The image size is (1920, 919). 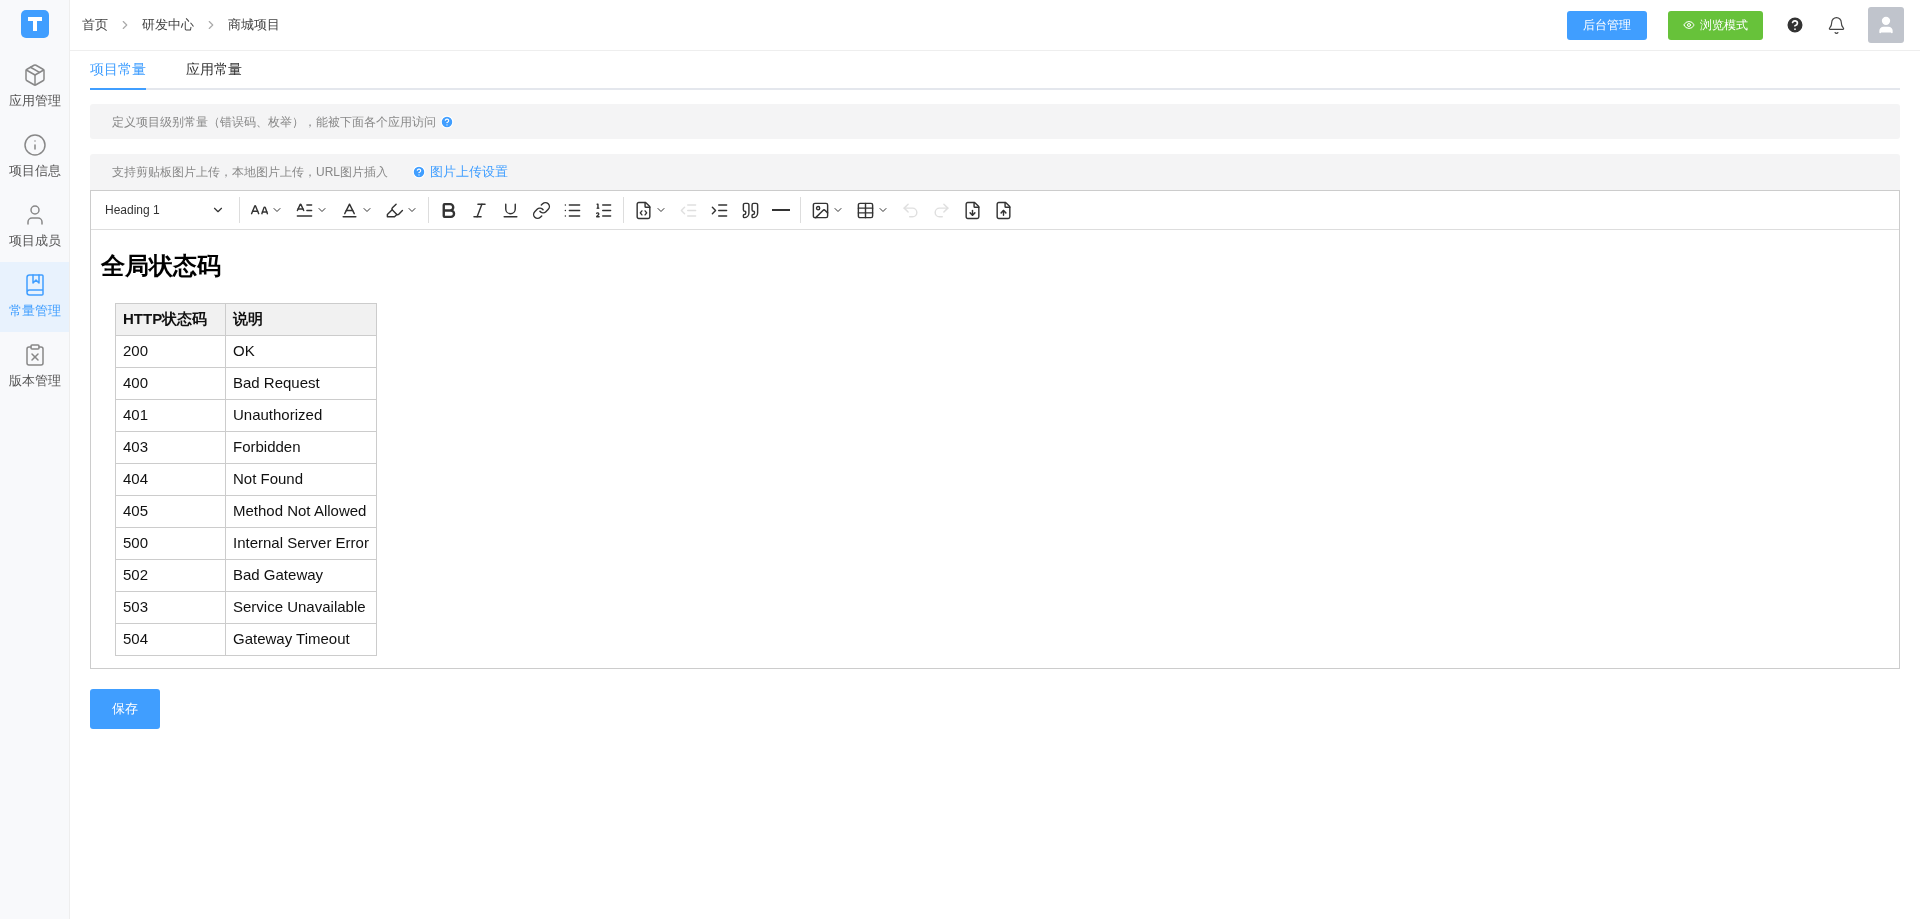 What do you see at coordinates (301, 543) in the screenshot?
I see `table-cell: Internal Server Error` at bounding box center [301, 543].